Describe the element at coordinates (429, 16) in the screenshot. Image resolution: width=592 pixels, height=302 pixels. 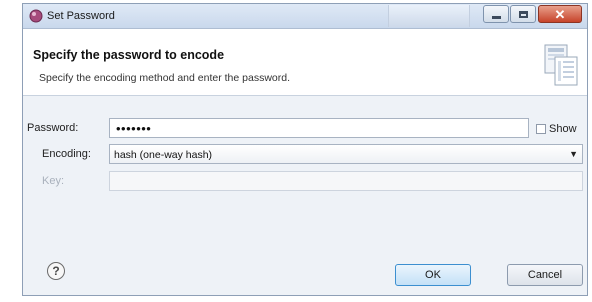
I see `title-bar-glass` at that location.